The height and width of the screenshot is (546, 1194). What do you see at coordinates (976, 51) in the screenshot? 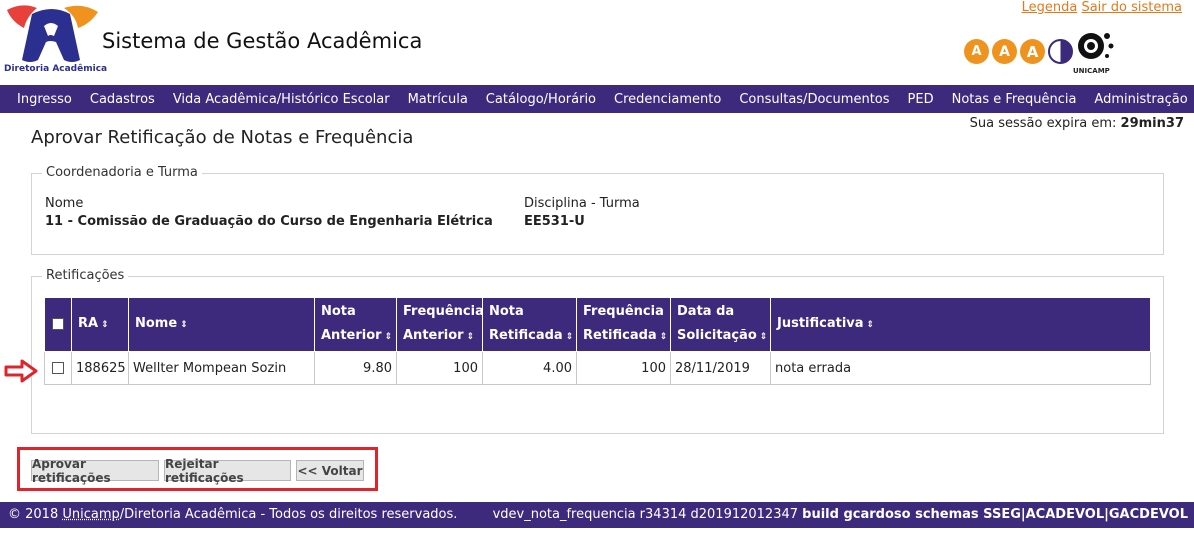
I see `font-size-small-button: A` at bounding box center [976, 51].